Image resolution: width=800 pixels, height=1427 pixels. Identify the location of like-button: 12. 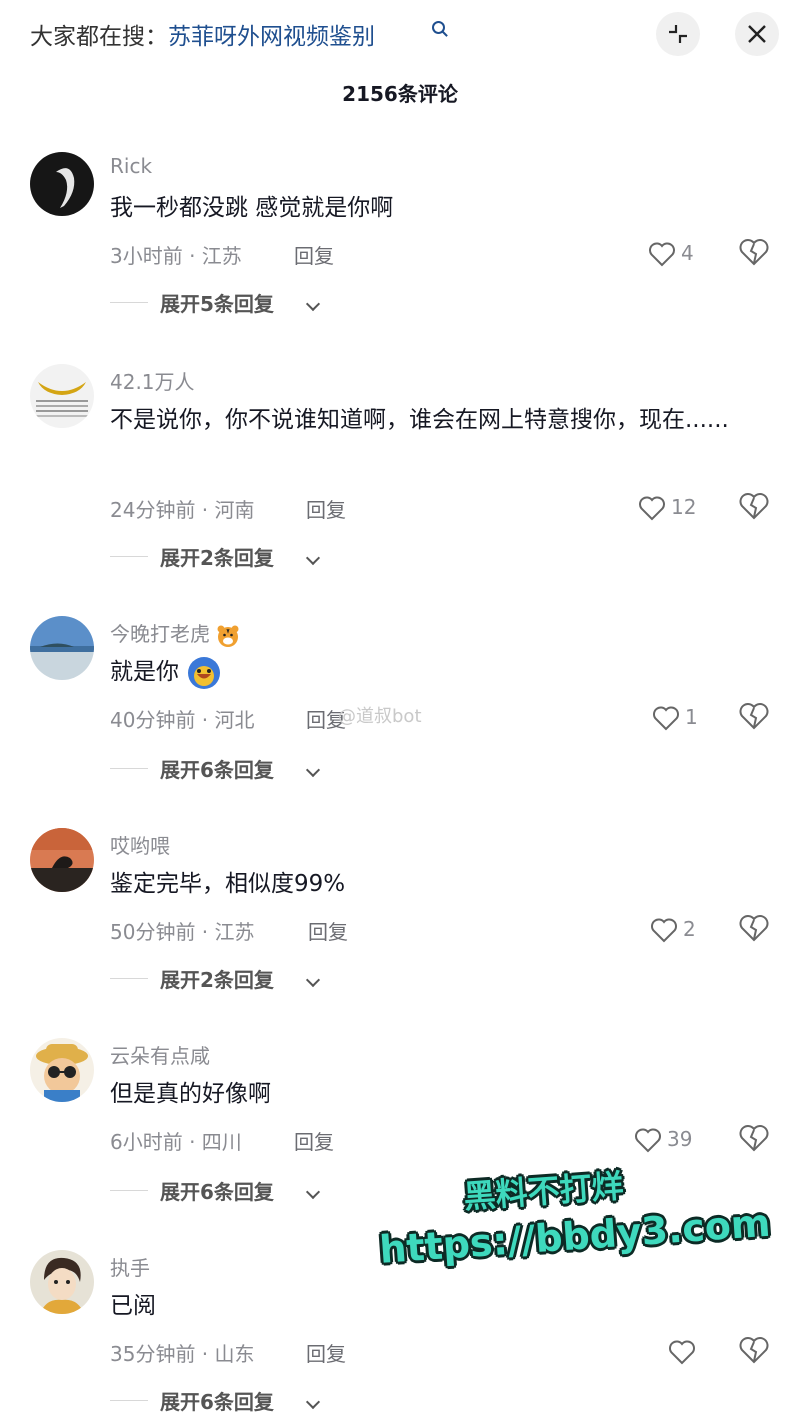
(673, 509).